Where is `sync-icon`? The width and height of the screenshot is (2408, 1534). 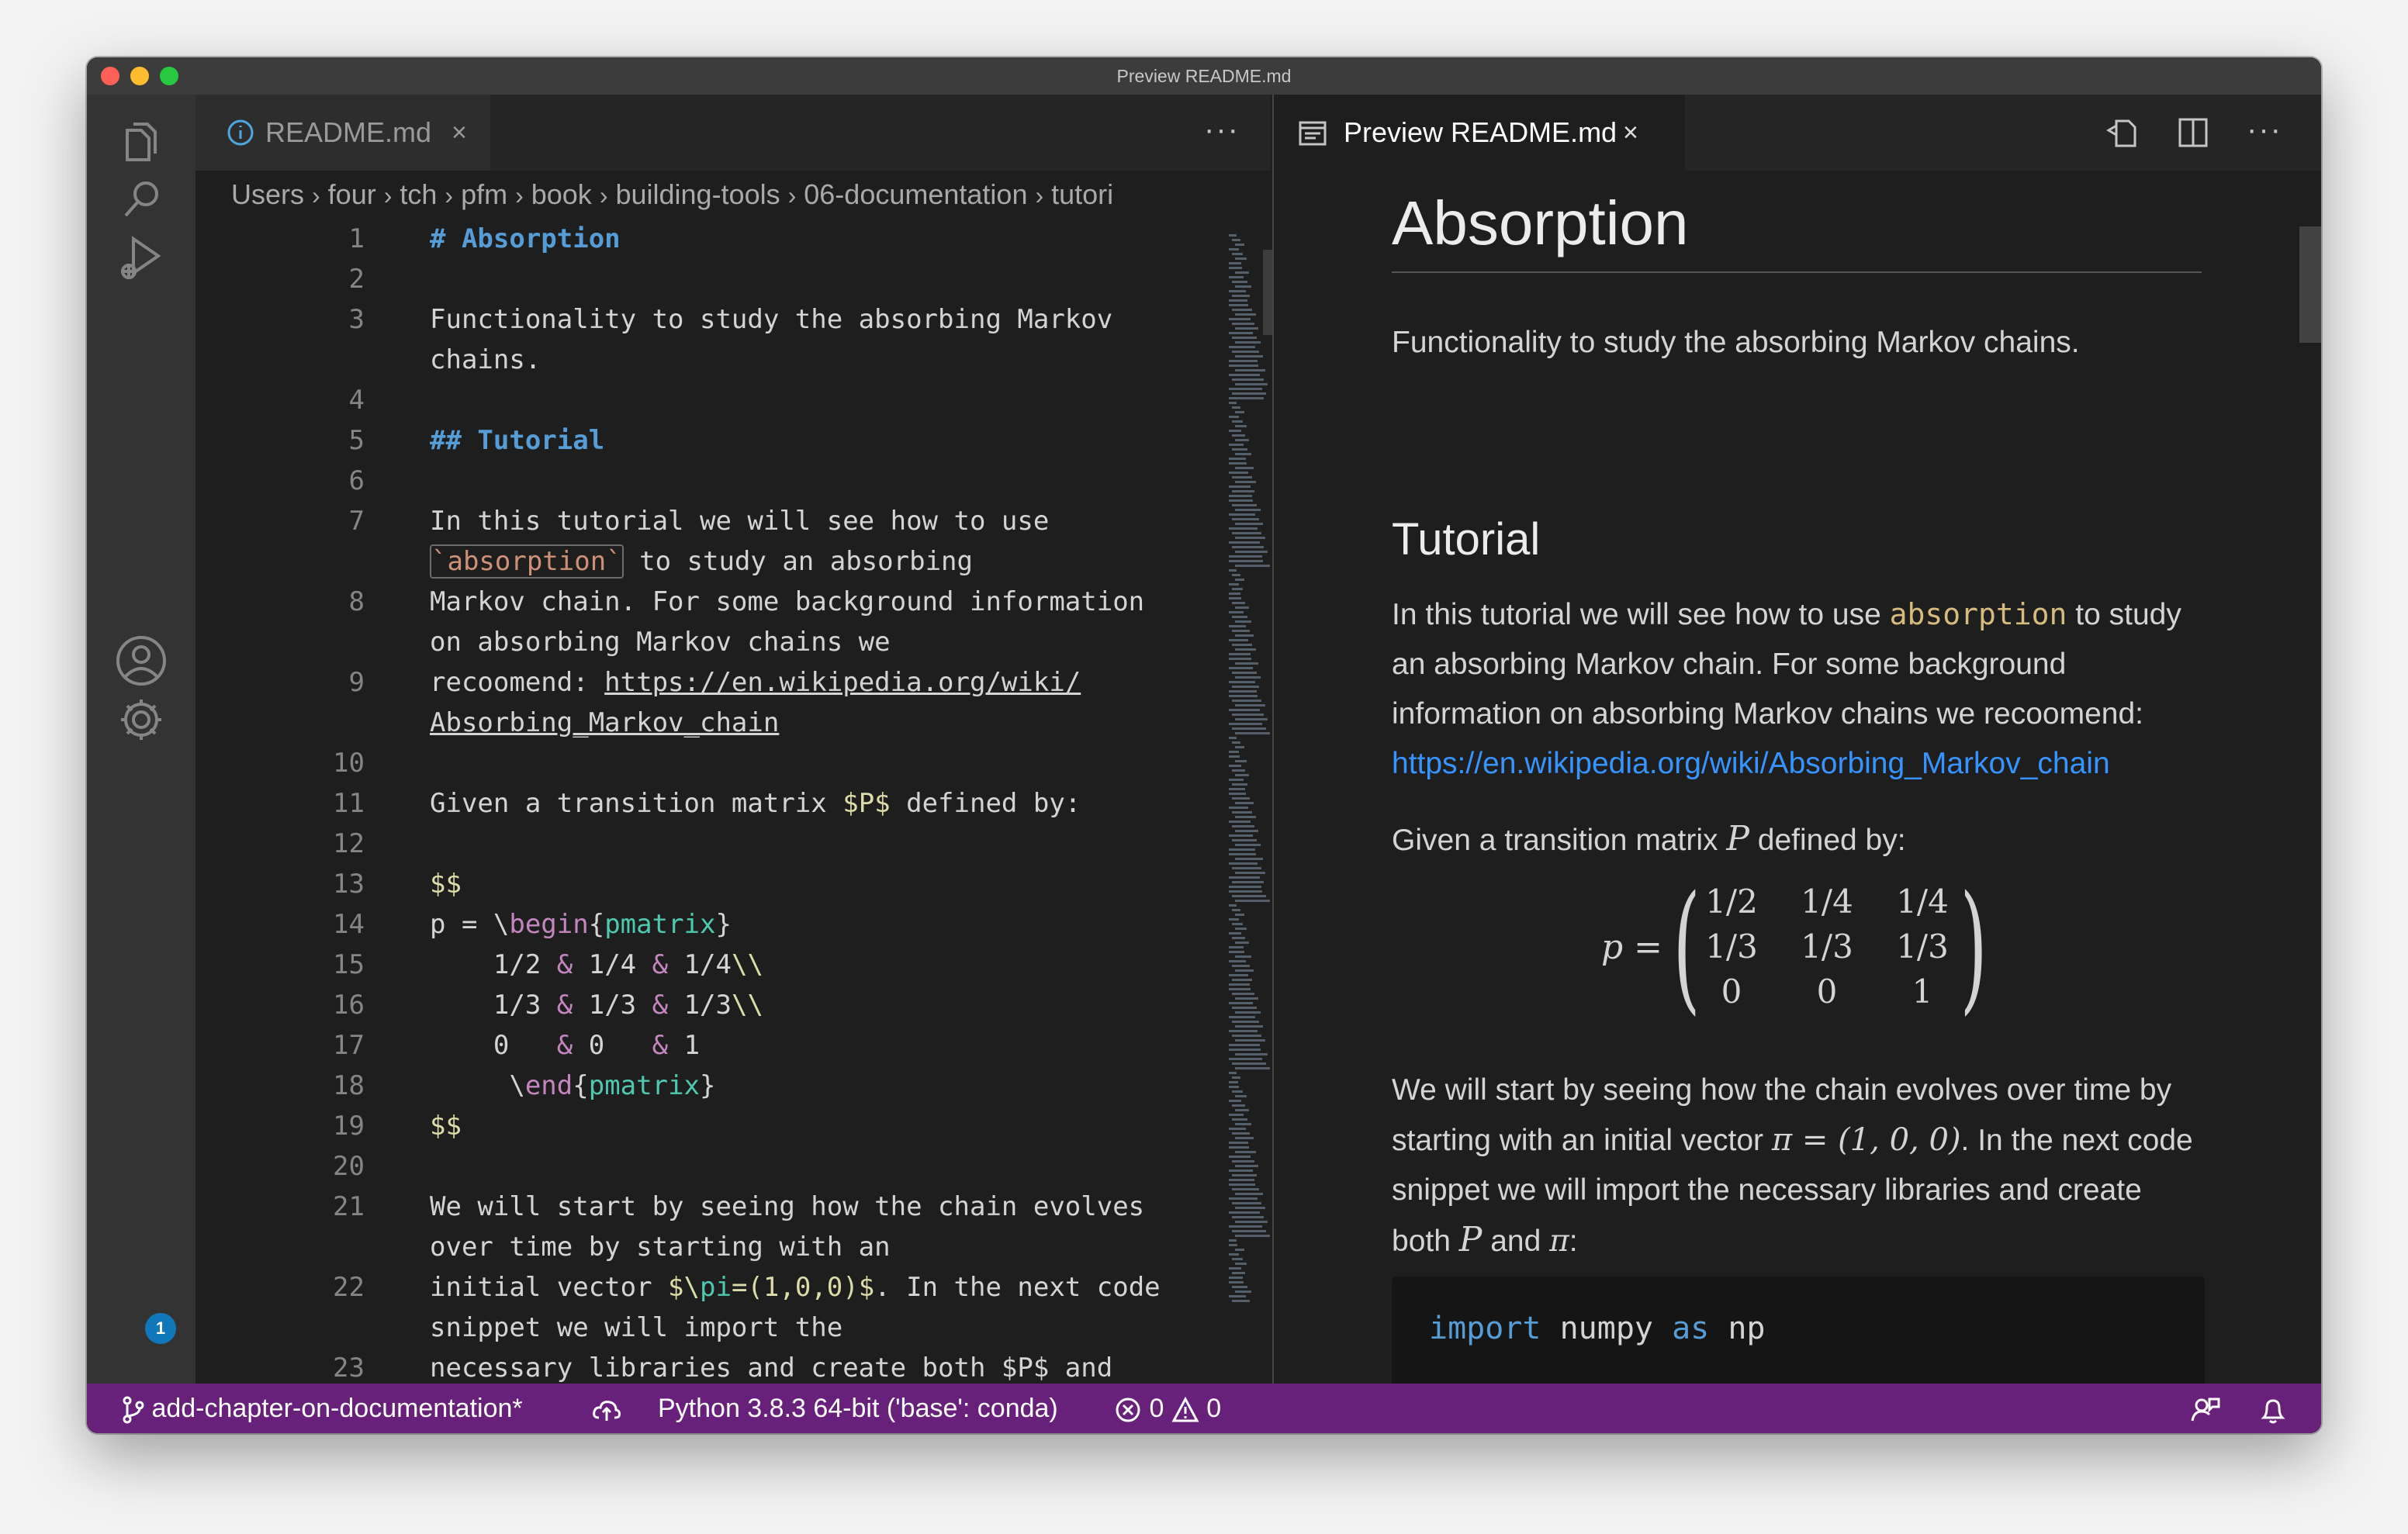 sync-icon is located at coordinates (606, 1408).